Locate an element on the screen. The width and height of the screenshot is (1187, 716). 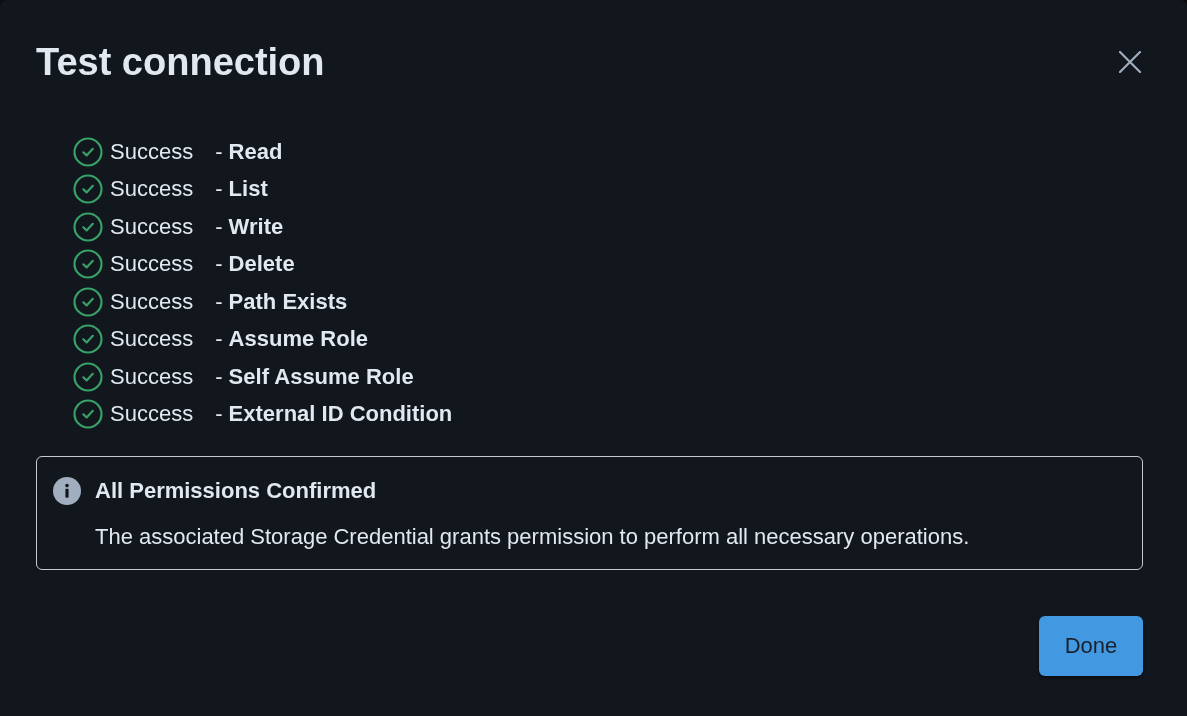
dialog-title: Test connection is located at coordinates (180, 62).